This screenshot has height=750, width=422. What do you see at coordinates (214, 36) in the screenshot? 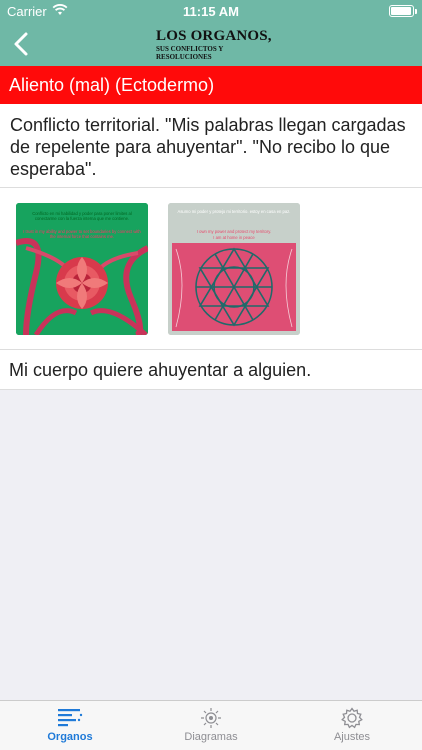
I see `logo-title: LOS ORGANOS,` at bounding box center [214, 36].